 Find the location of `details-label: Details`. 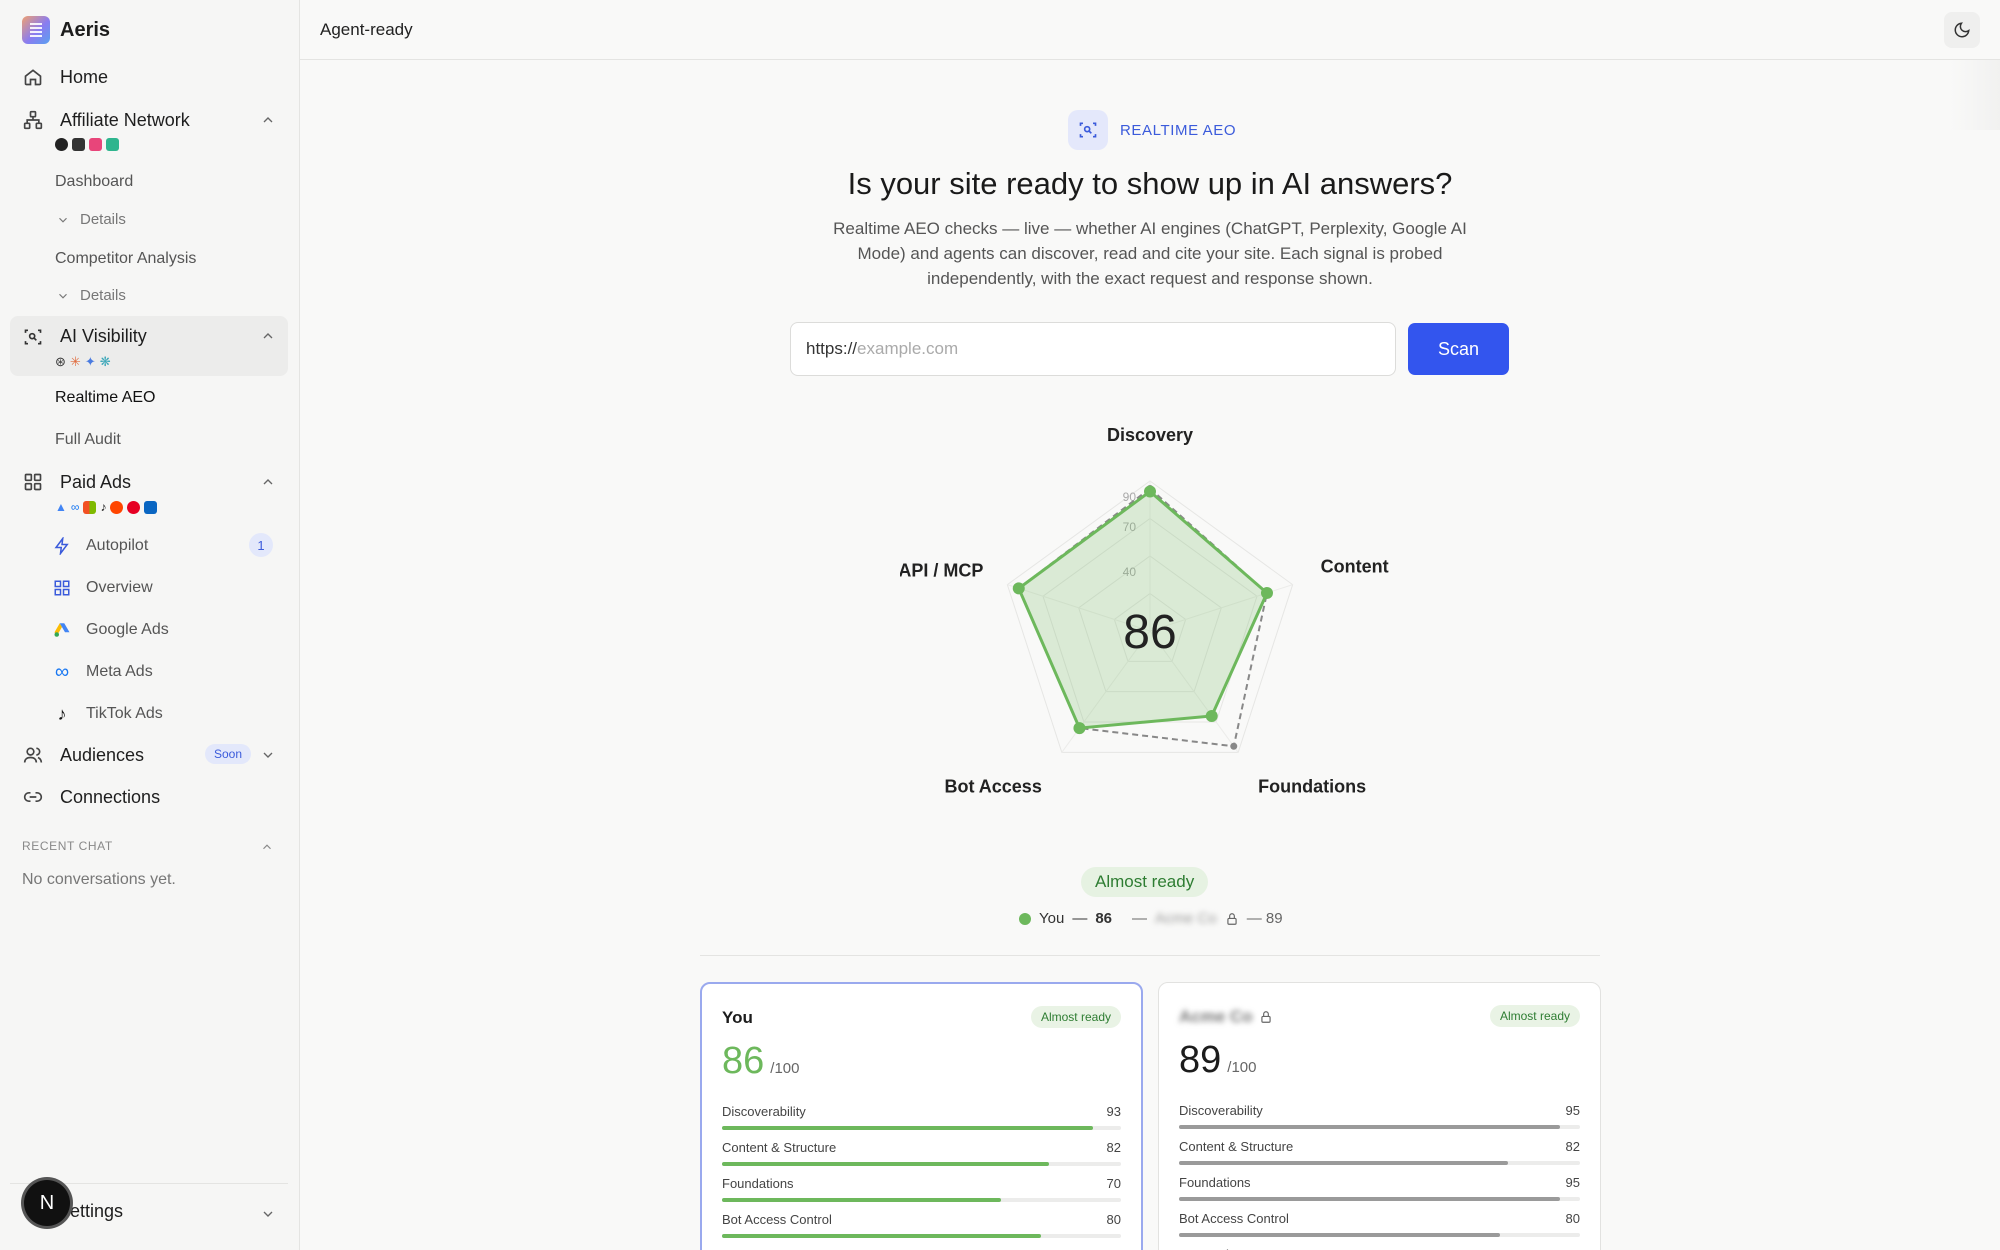

details-label: Details is located at coordinates (103, 219).